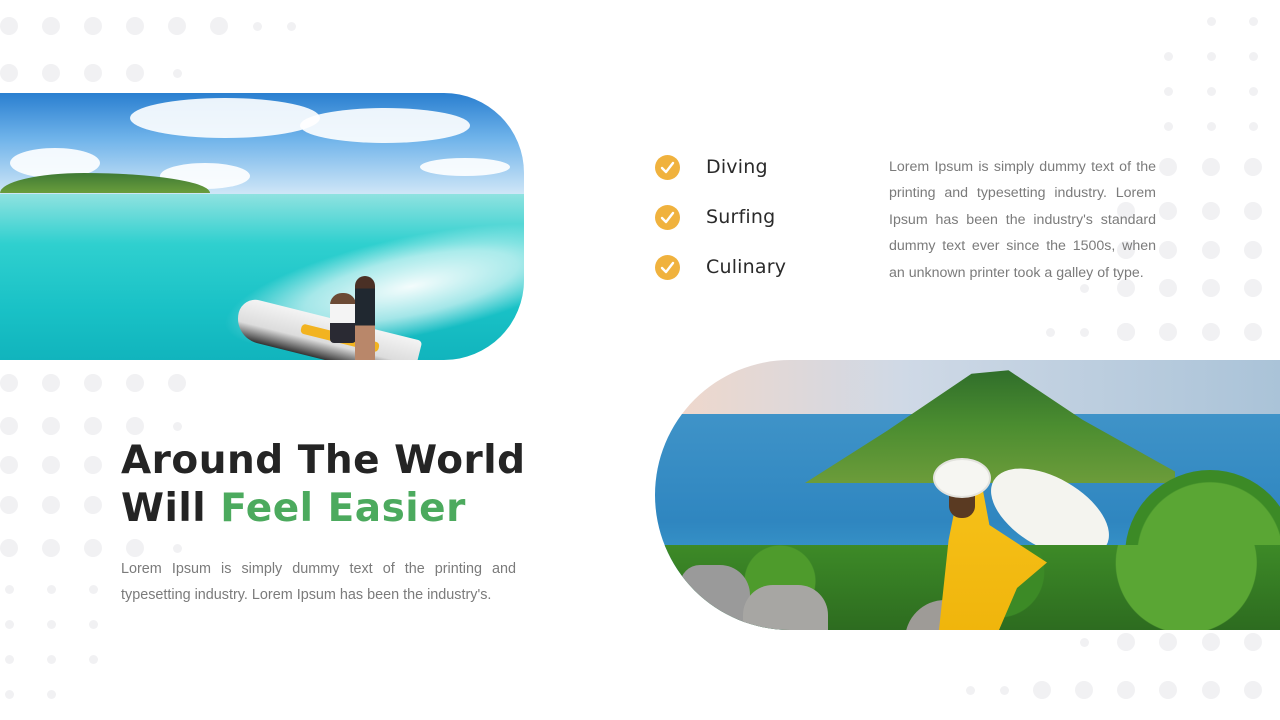 The width and height of the screenshot is (1280, 720). I want to click on rider, so click(343, 318).